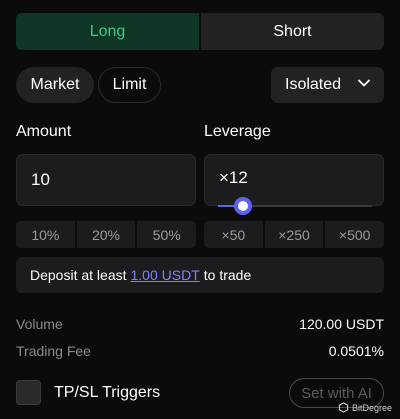  What do you see at coordinates (106, 180) in the screenshot?
I see `amount-input: 10` at bounding box center [106, 180].